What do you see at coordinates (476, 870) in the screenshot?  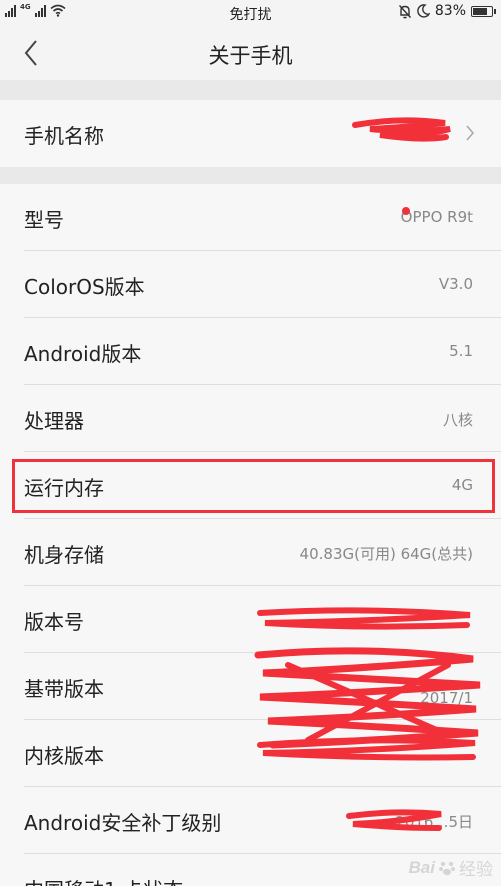 I see `watermark-suffix: 经验` at bounding box center [476, 870].